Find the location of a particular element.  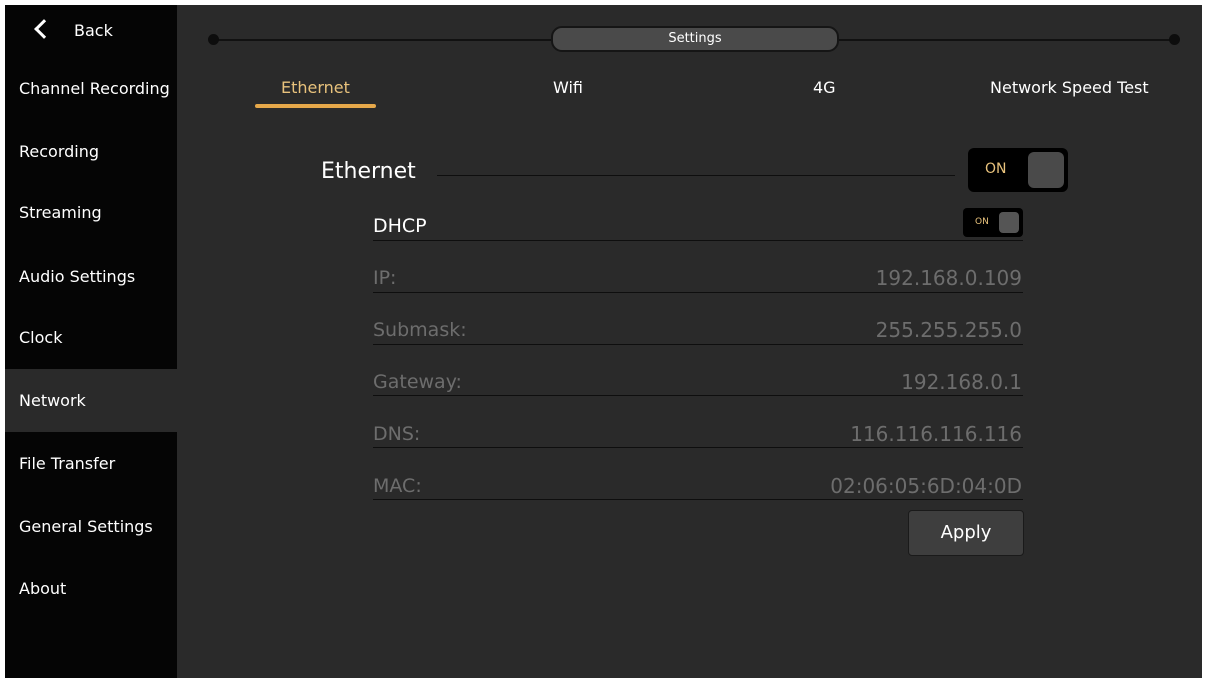

sidebar-item-recording: Recording is located at coordinates (91, 151).